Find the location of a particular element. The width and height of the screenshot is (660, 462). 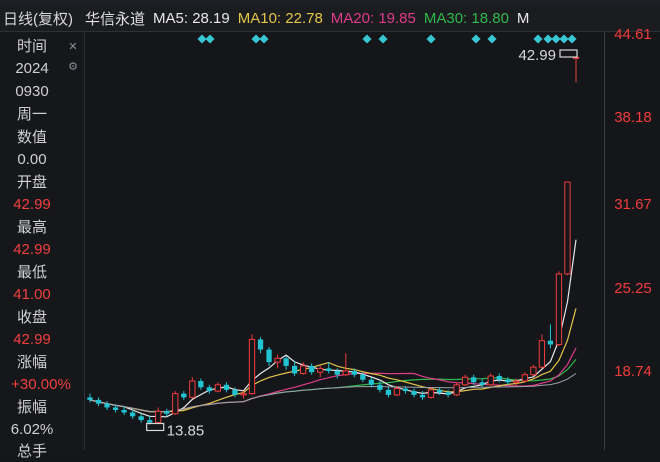

settings-icon: ⚙ is located at coordinates (73, 67).